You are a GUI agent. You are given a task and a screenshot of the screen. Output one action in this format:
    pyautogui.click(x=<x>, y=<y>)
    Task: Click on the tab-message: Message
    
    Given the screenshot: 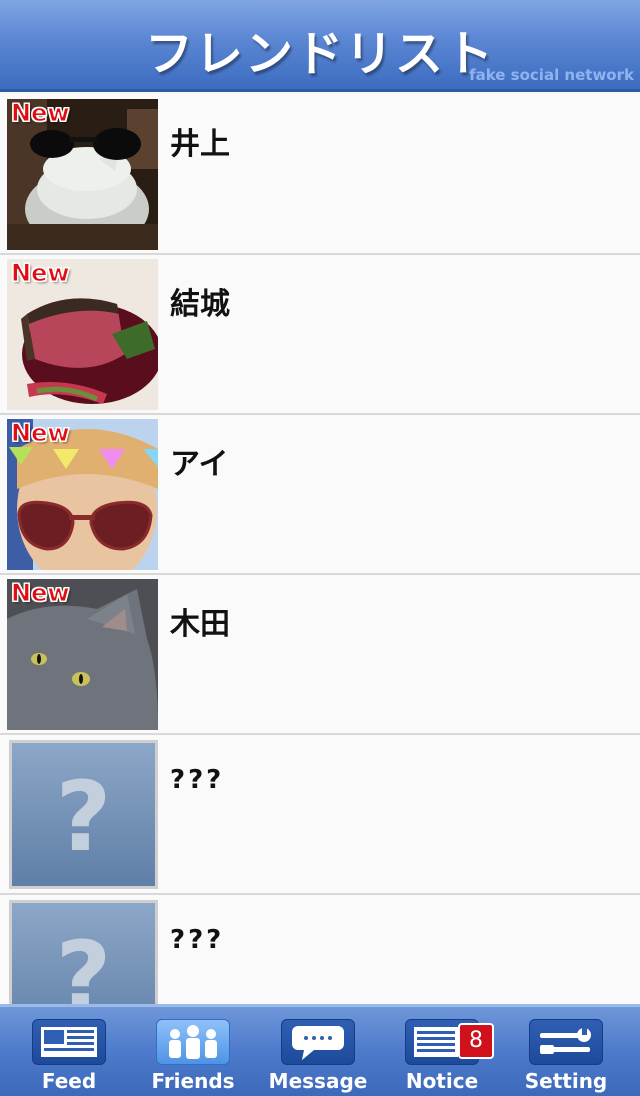 What is the action you would take?
    pyautogui.click(x=318, y=1056)
    